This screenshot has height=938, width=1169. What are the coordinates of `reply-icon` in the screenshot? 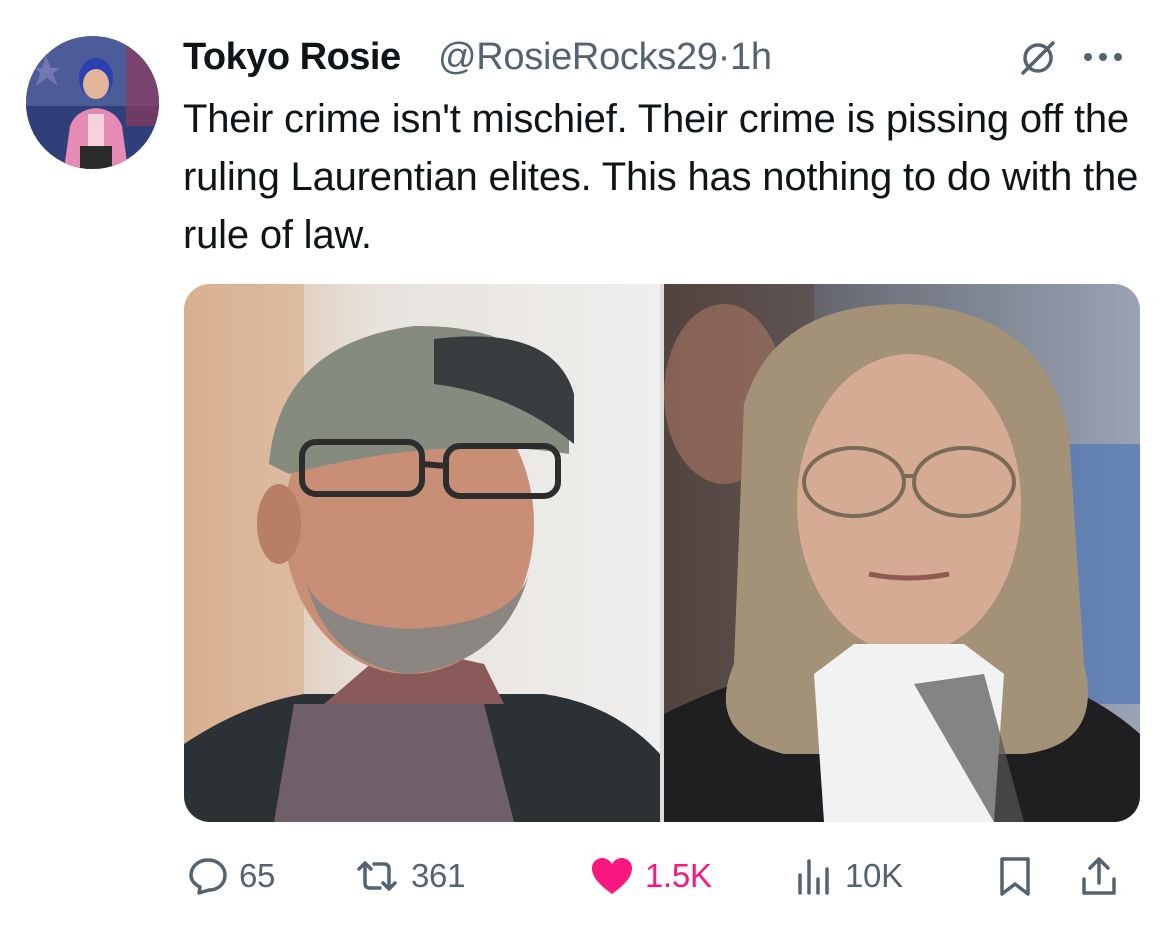 It's located at (208, 876).